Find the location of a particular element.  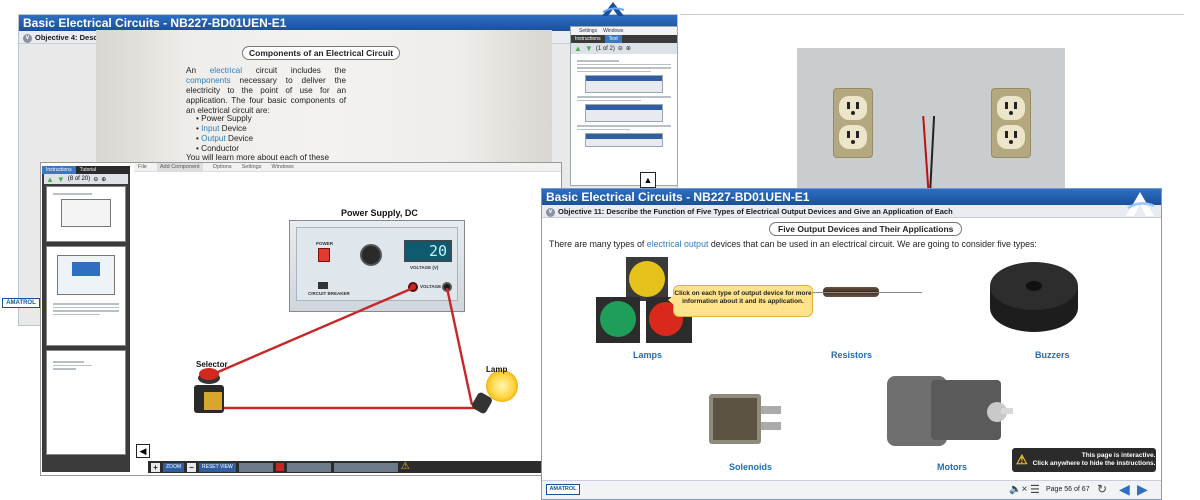

probe-black is located at coordinates (932, 156).